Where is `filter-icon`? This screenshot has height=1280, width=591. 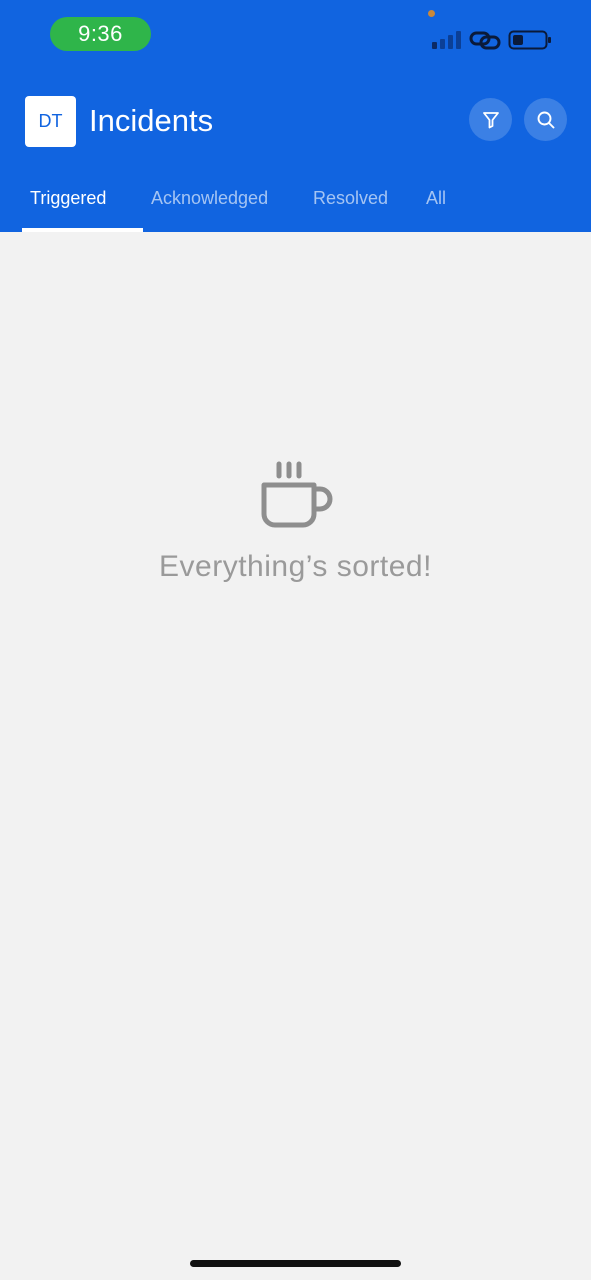
filter-icon is located at coordinates (490, 119).